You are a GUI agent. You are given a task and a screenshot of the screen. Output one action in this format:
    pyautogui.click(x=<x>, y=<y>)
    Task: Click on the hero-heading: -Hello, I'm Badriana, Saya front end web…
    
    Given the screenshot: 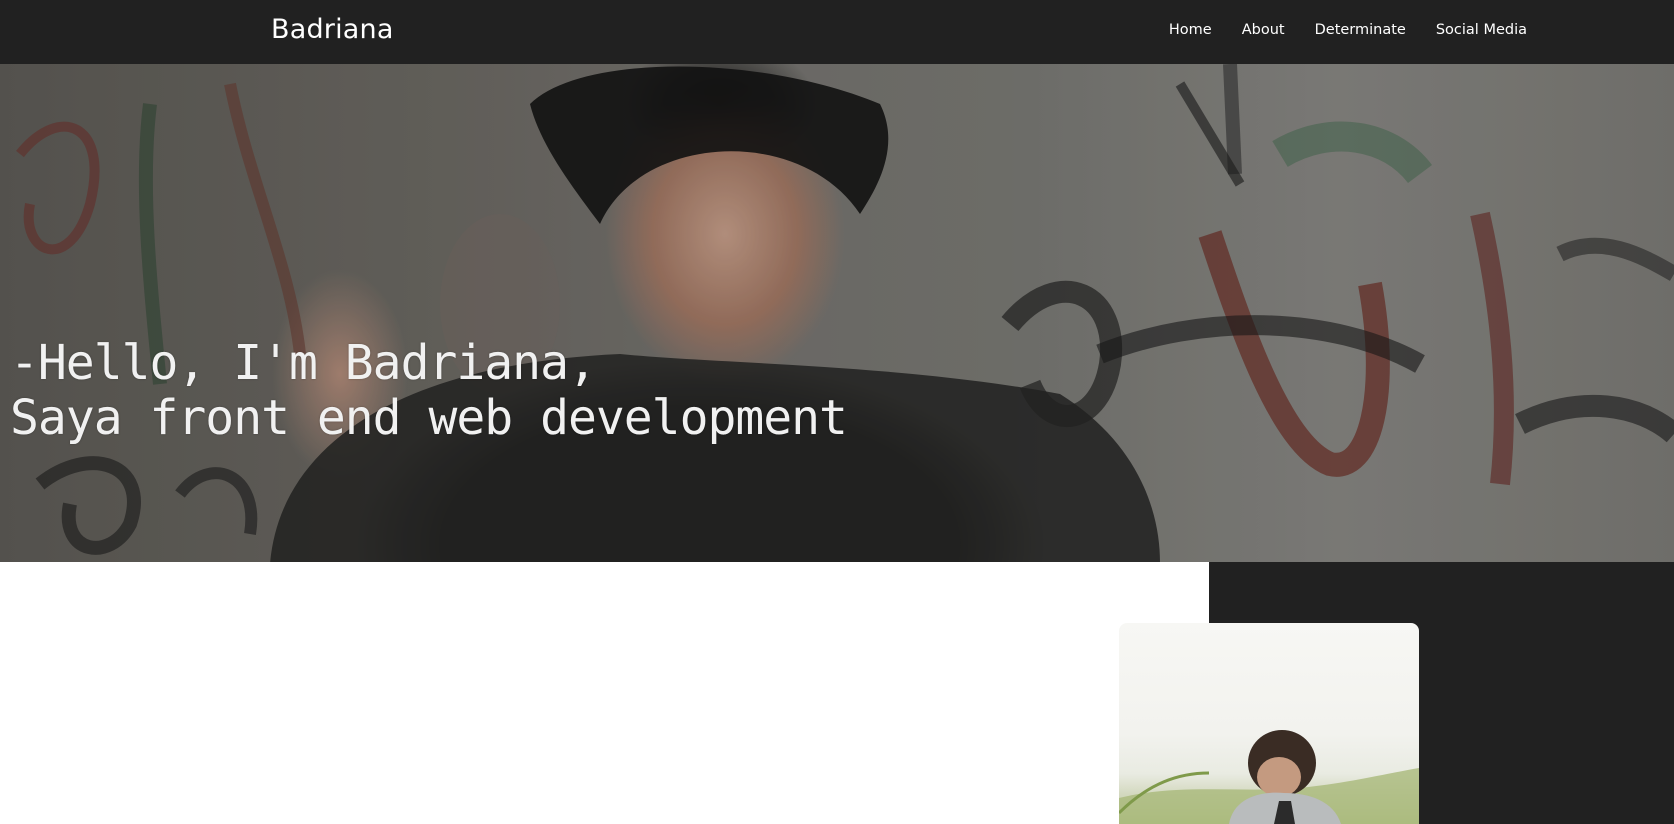 What is the action you would take?
    pyautogui.click(x=429, y=390)
    